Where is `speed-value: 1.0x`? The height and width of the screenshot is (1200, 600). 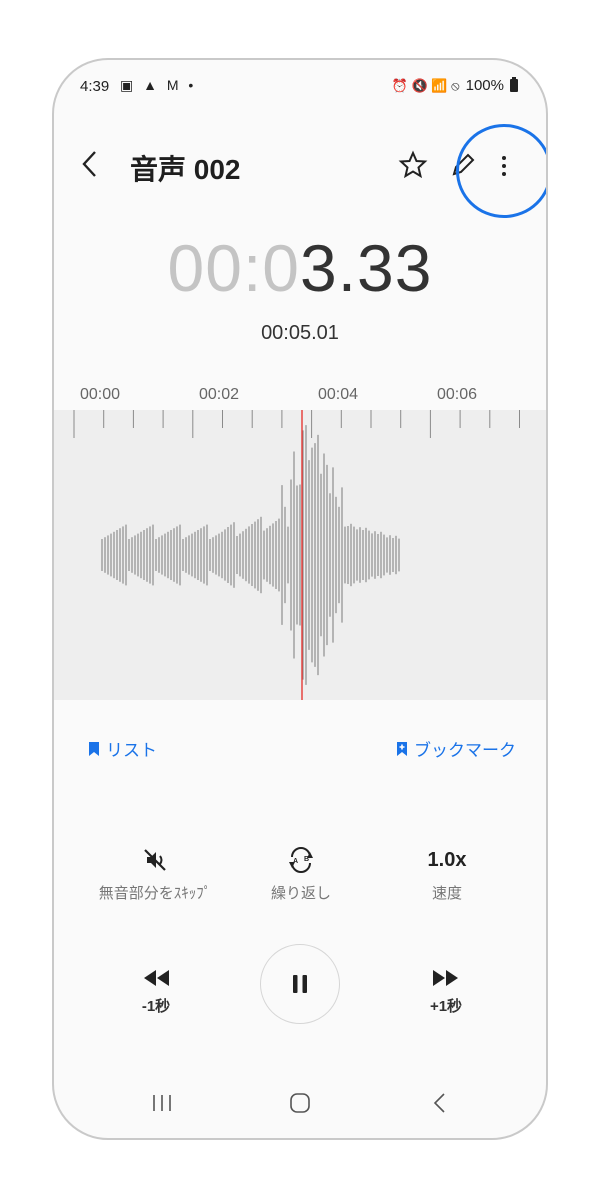
speed-value: 1.0x is located at coordinates (447, 860).